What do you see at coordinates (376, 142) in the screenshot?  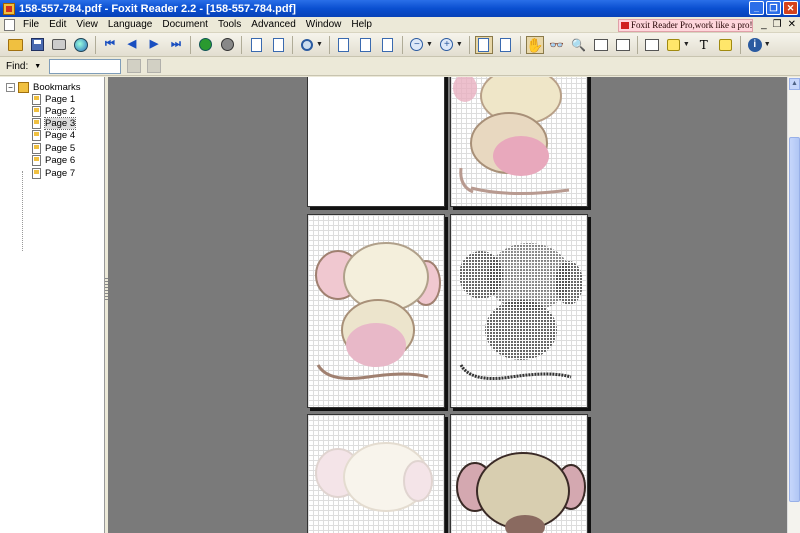 I see `page-thumbnail-blank` at bounding box center [376, 142].